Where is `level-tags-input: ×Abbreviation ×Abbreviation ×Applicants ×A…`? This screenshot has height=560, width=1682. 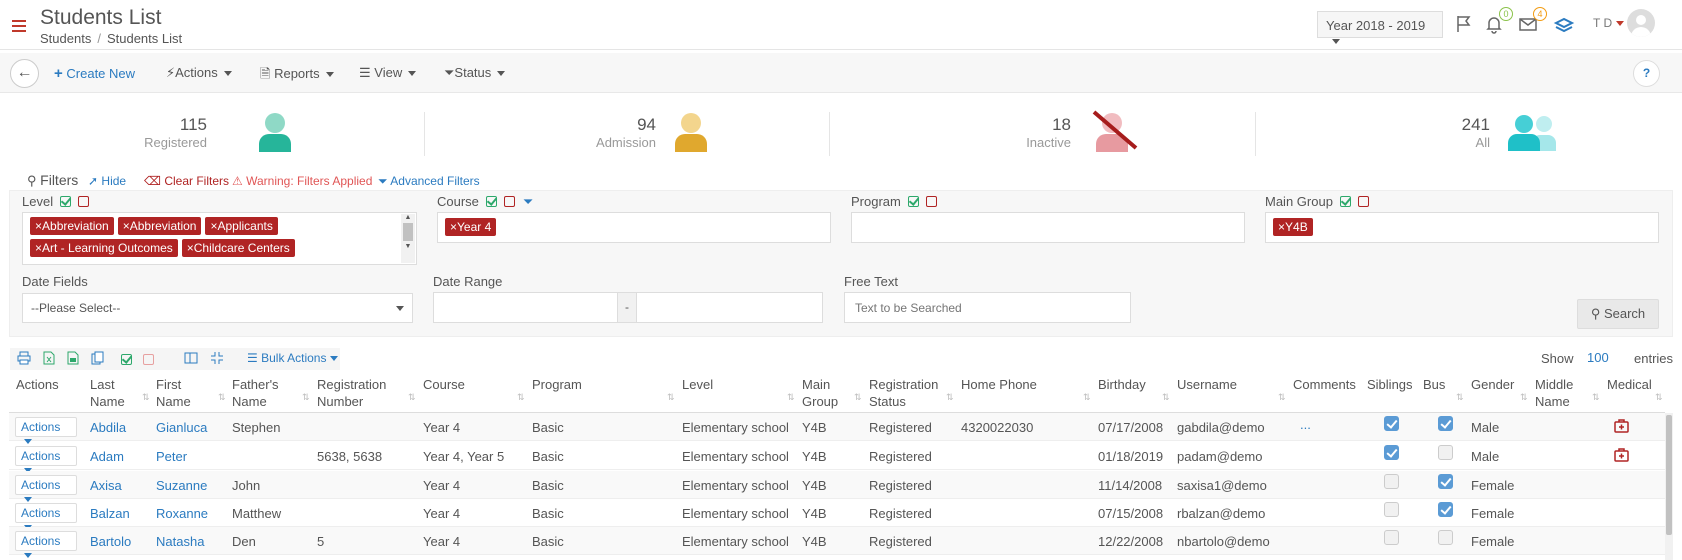
level-tags-input: ×Abbreviation ×Abbreviation ×Applicants ×A… is located at coordinates (219, 238).